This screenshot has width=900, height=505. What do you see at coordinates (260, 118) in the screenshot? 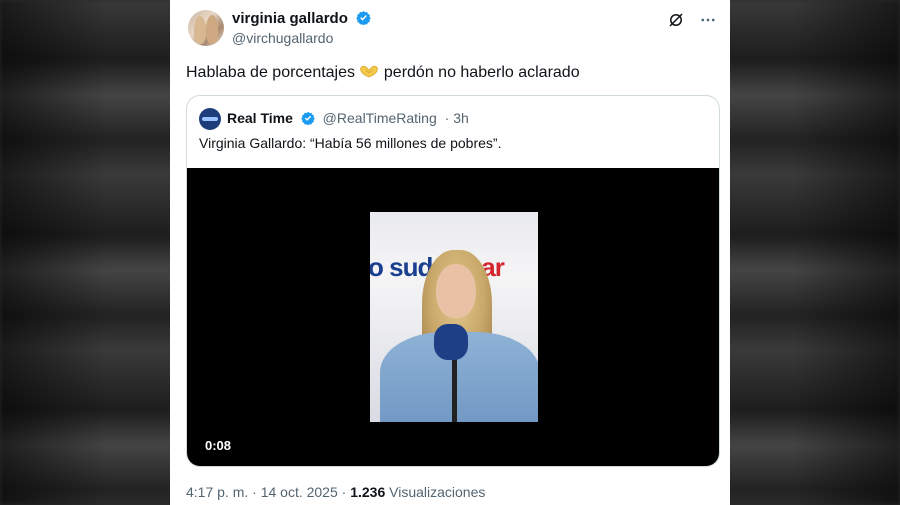
I see `quoted-author-name: Real Time` at bounding box center [260, 118].